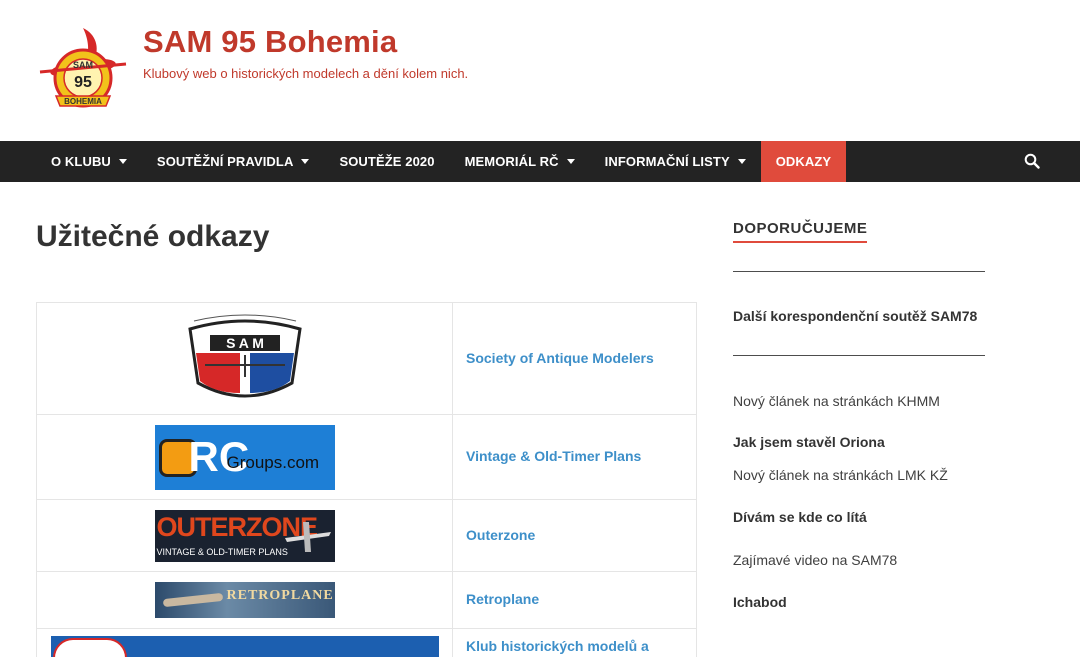 This screenshot has width=1080, height=657. I want to click on nav-item-o-klubu: O klubu, so click(89, 161).